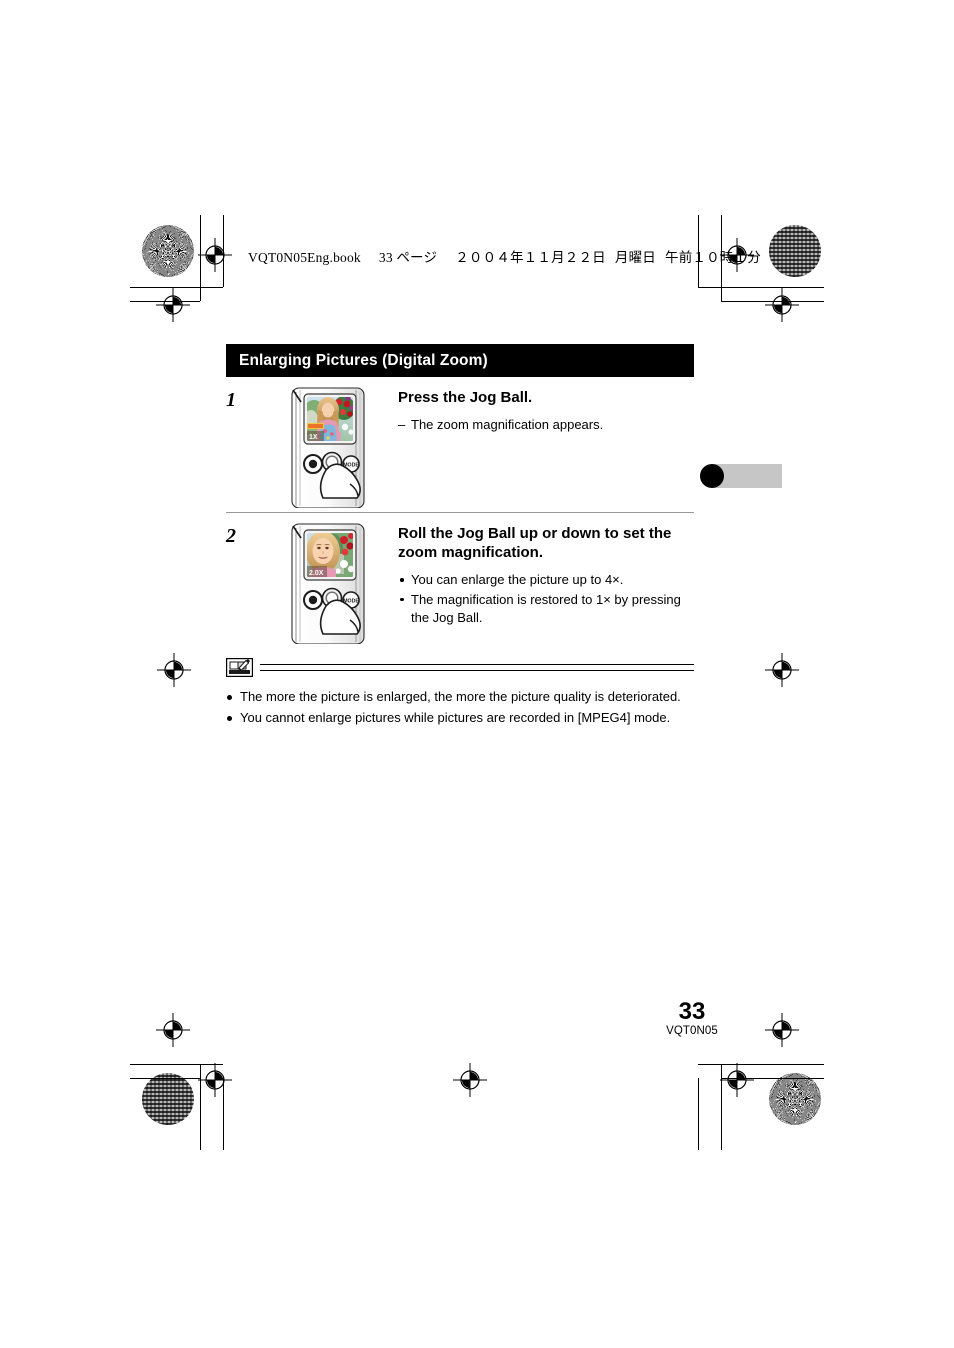 The width and height of the screenshot is (954, 1348). What do you see at coordinates (168, 1099) in the screenshot?
I see `moire-circle-bottom-left` at bounding box center [168, 1099].